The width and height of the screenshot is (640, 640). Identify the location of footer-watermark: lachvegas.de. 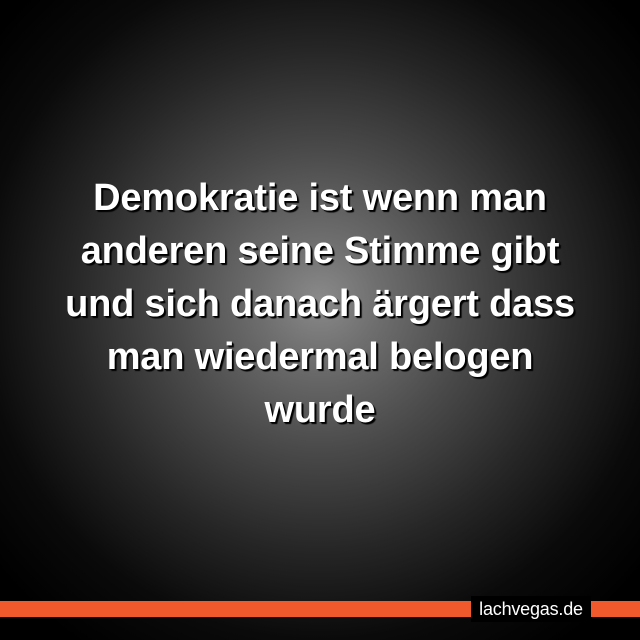
(531, 609).